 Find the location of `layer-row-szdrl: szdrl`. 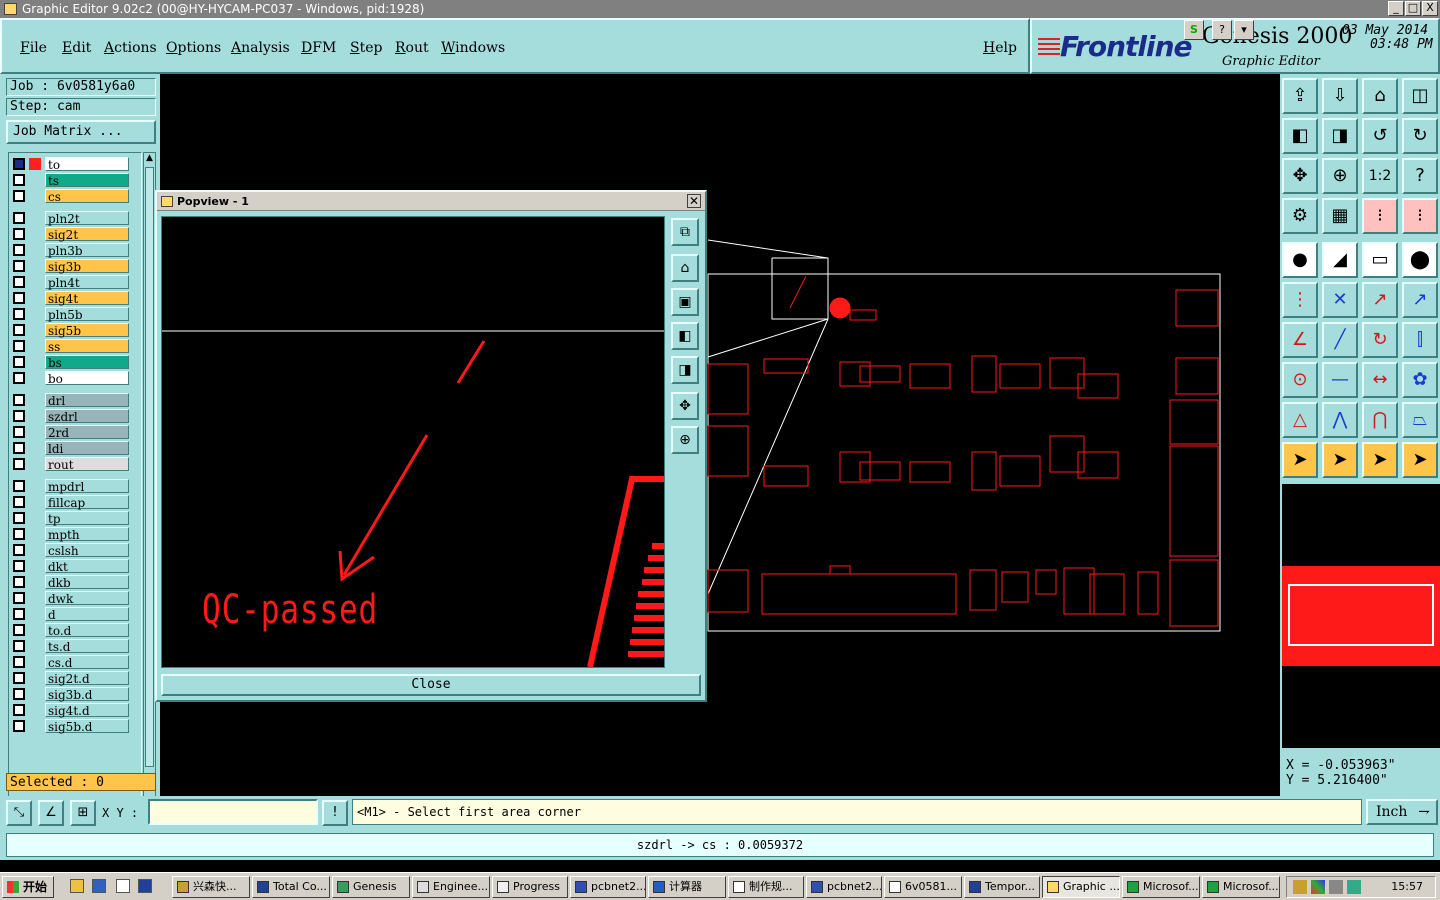

layer-row-szdrl: szdrl is located at coordinates (76, 416).